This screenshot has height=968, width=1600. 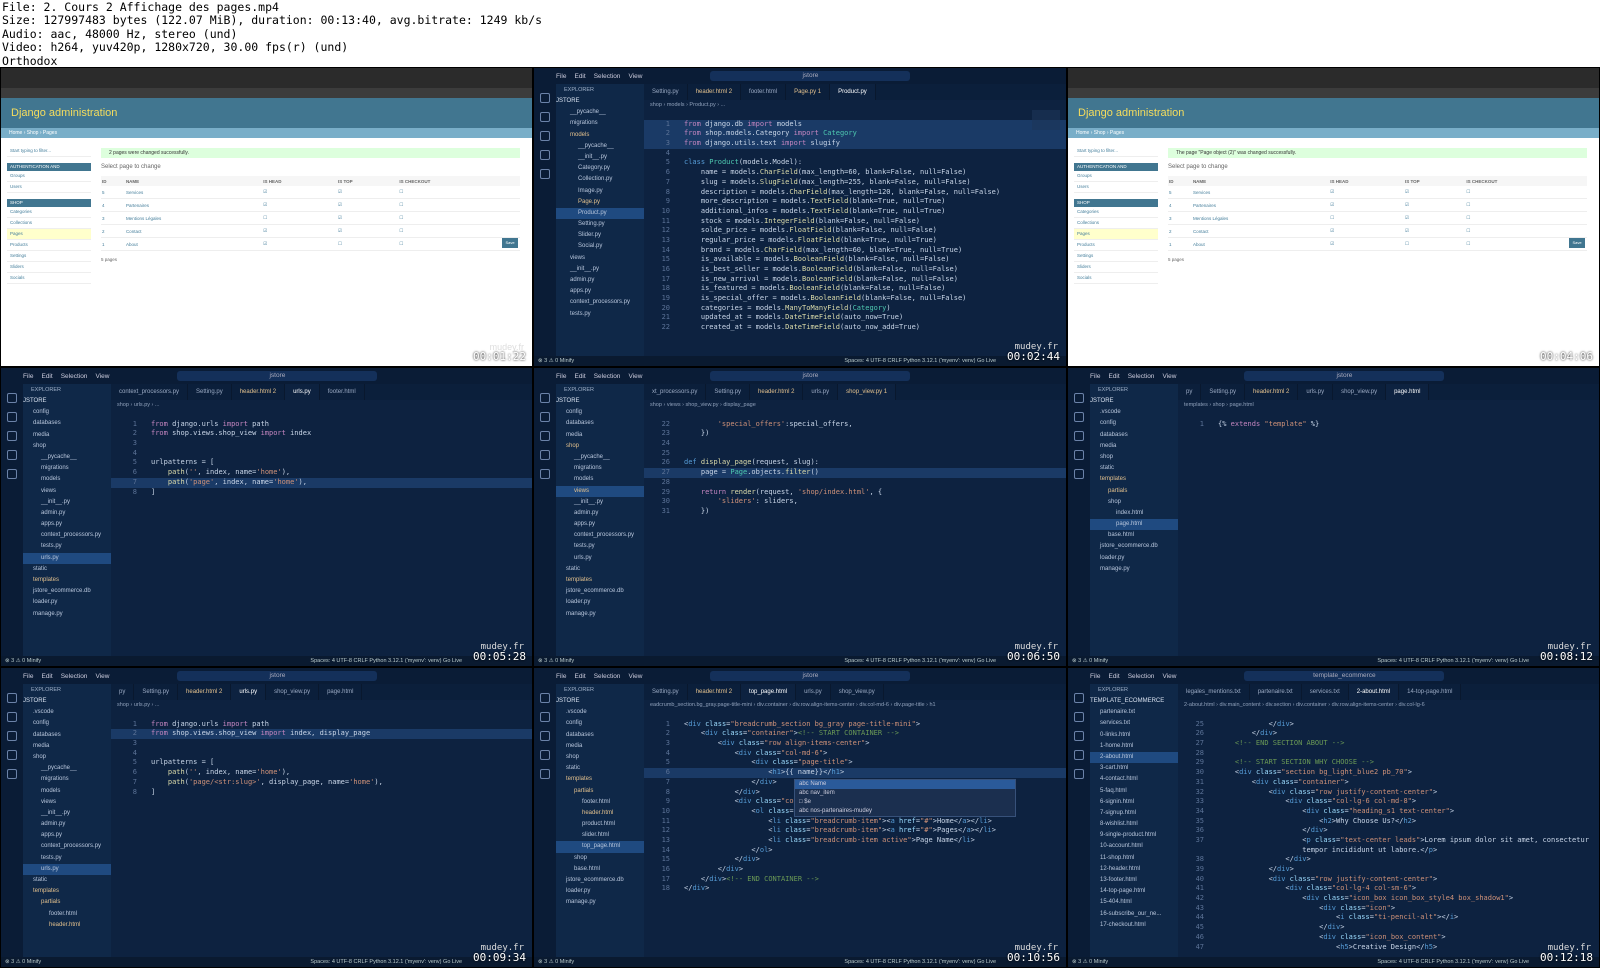 I want to click on table-row: 4 Partenaires ☑ ☑ ☐, so click(x=310, y=205).